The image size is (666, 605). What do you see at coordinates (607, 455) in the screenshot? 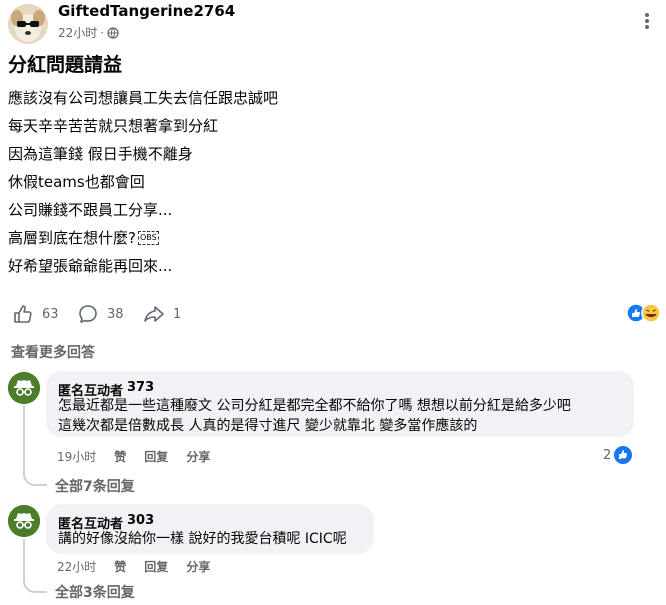
I see `comment-reaction-number: 2` at bounding box center [607, 455].